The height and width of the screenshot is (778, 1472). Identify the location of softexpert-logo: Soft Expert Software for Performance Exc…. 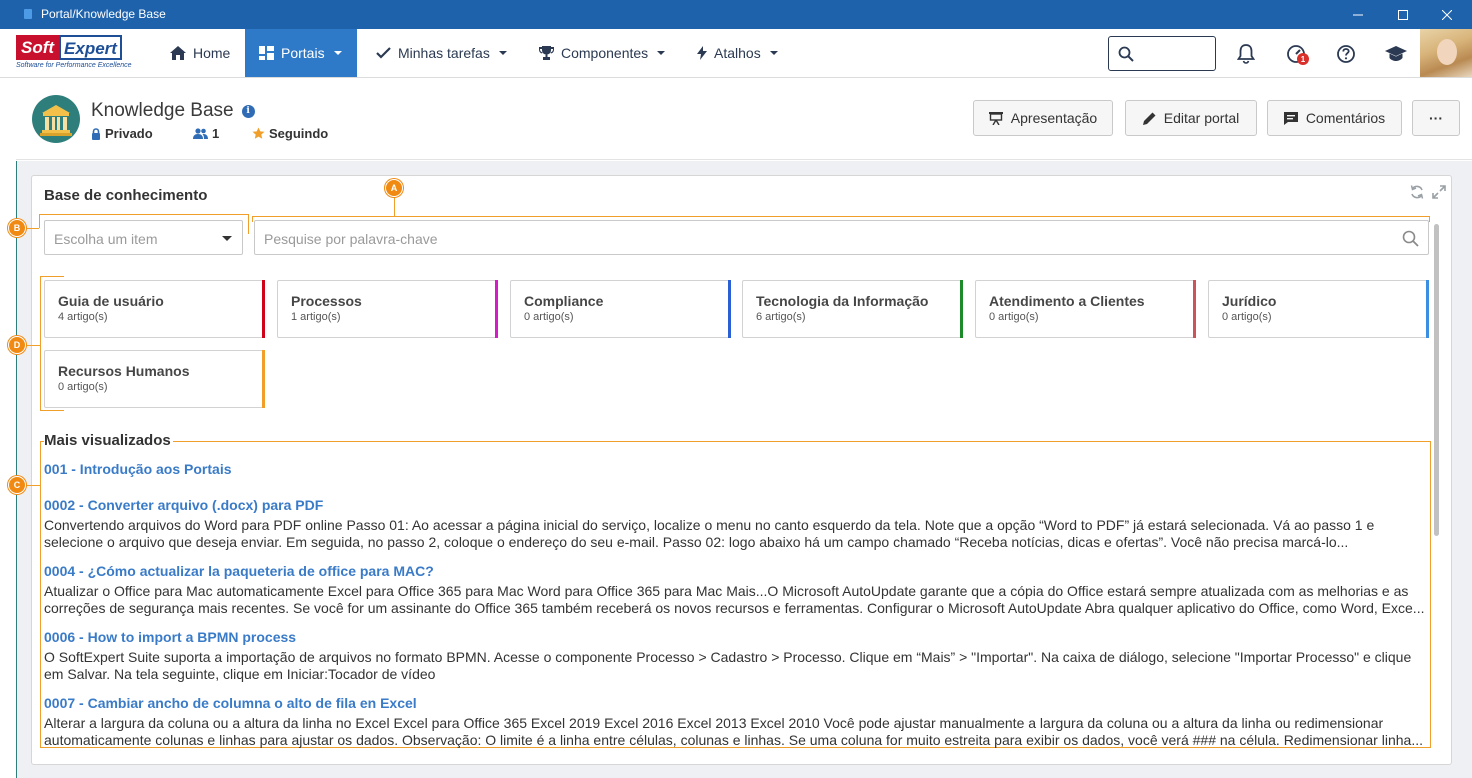
(82, 54).